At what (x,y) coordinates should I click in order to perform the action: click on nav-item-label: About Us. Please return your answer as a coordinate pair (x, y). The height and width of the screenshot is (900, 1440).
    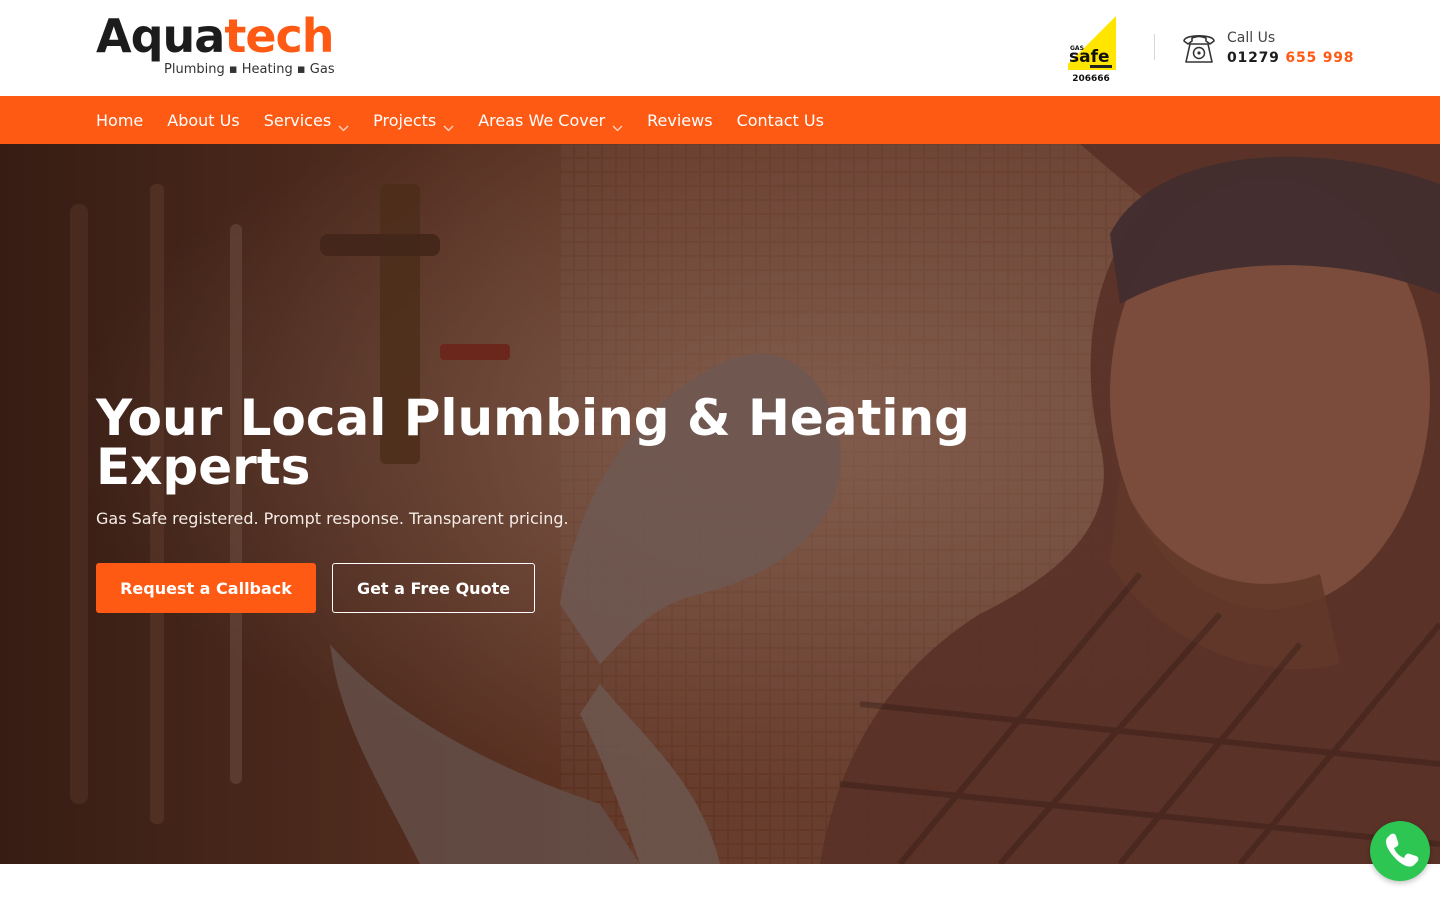
    Looking at the image, I should click on (203, 120).